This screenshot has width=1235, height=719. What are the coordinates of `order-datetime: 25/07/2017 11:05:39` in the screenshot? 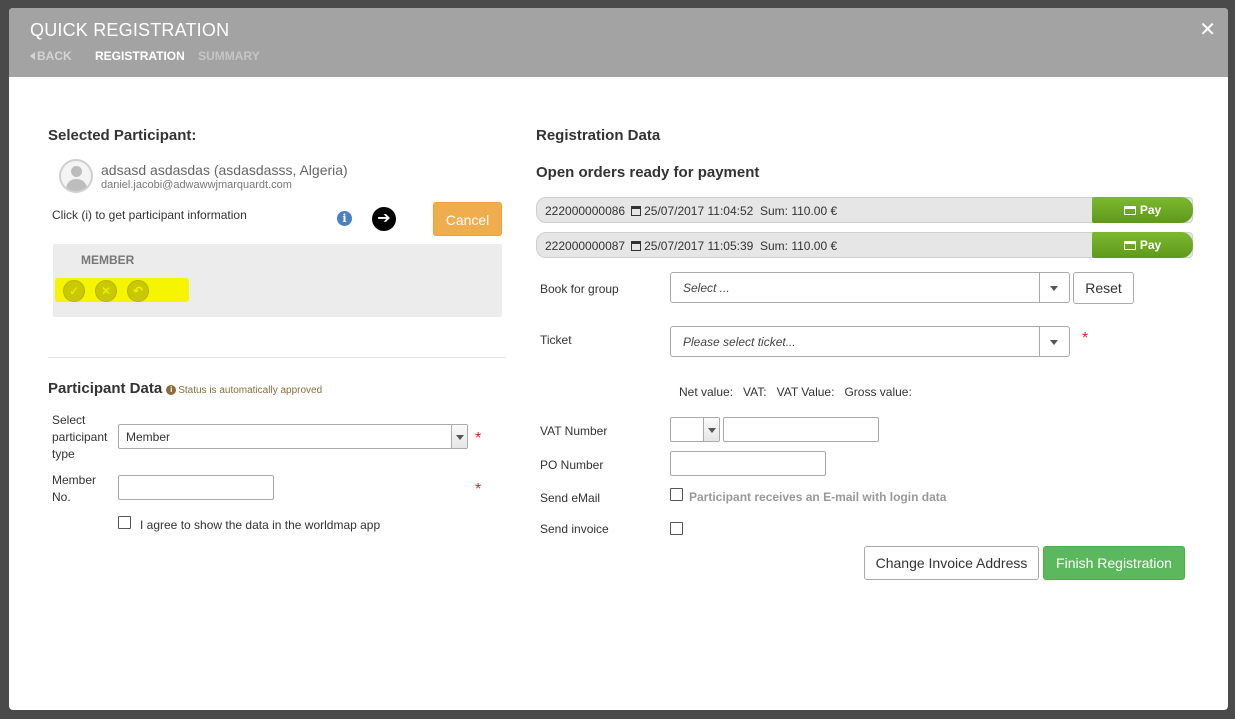 It's located at (699, 246).